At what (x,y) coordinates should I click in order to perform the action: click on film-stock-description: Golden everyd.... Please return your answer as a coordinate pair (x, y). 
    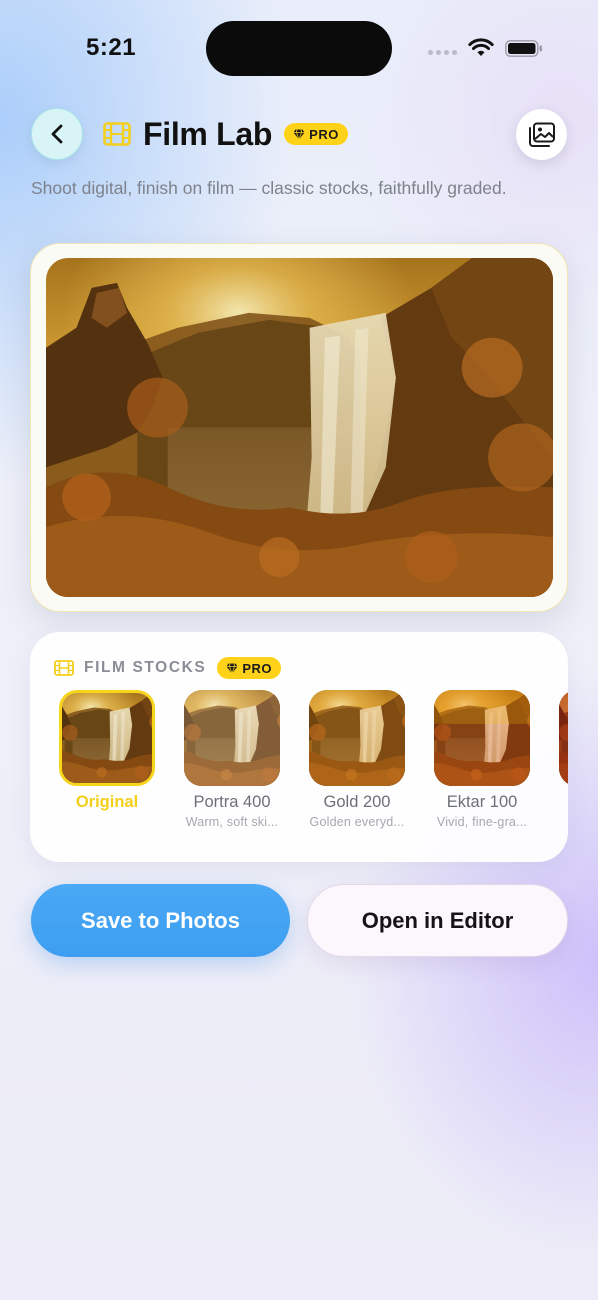
    Looking at the image, I should click on (357, 822).